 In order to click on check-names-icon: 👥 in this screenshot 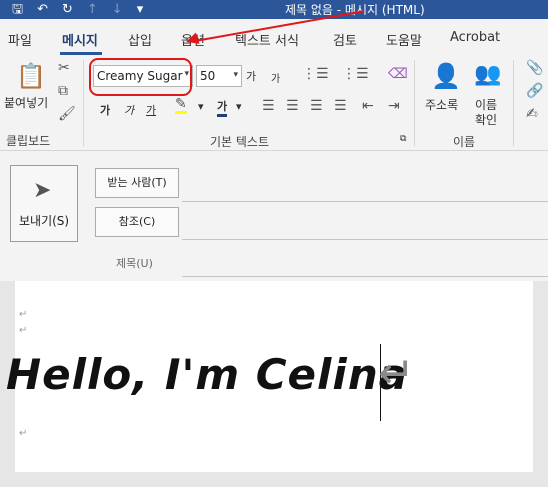, I will do `click(487, 74)`.